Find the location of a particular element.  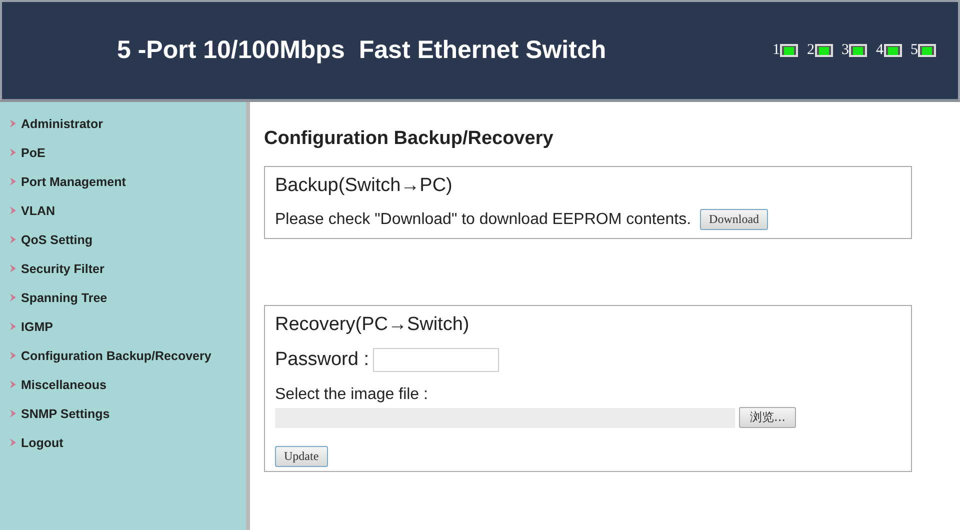

file-label: Select the image file : is located at coordinates (352, 395).